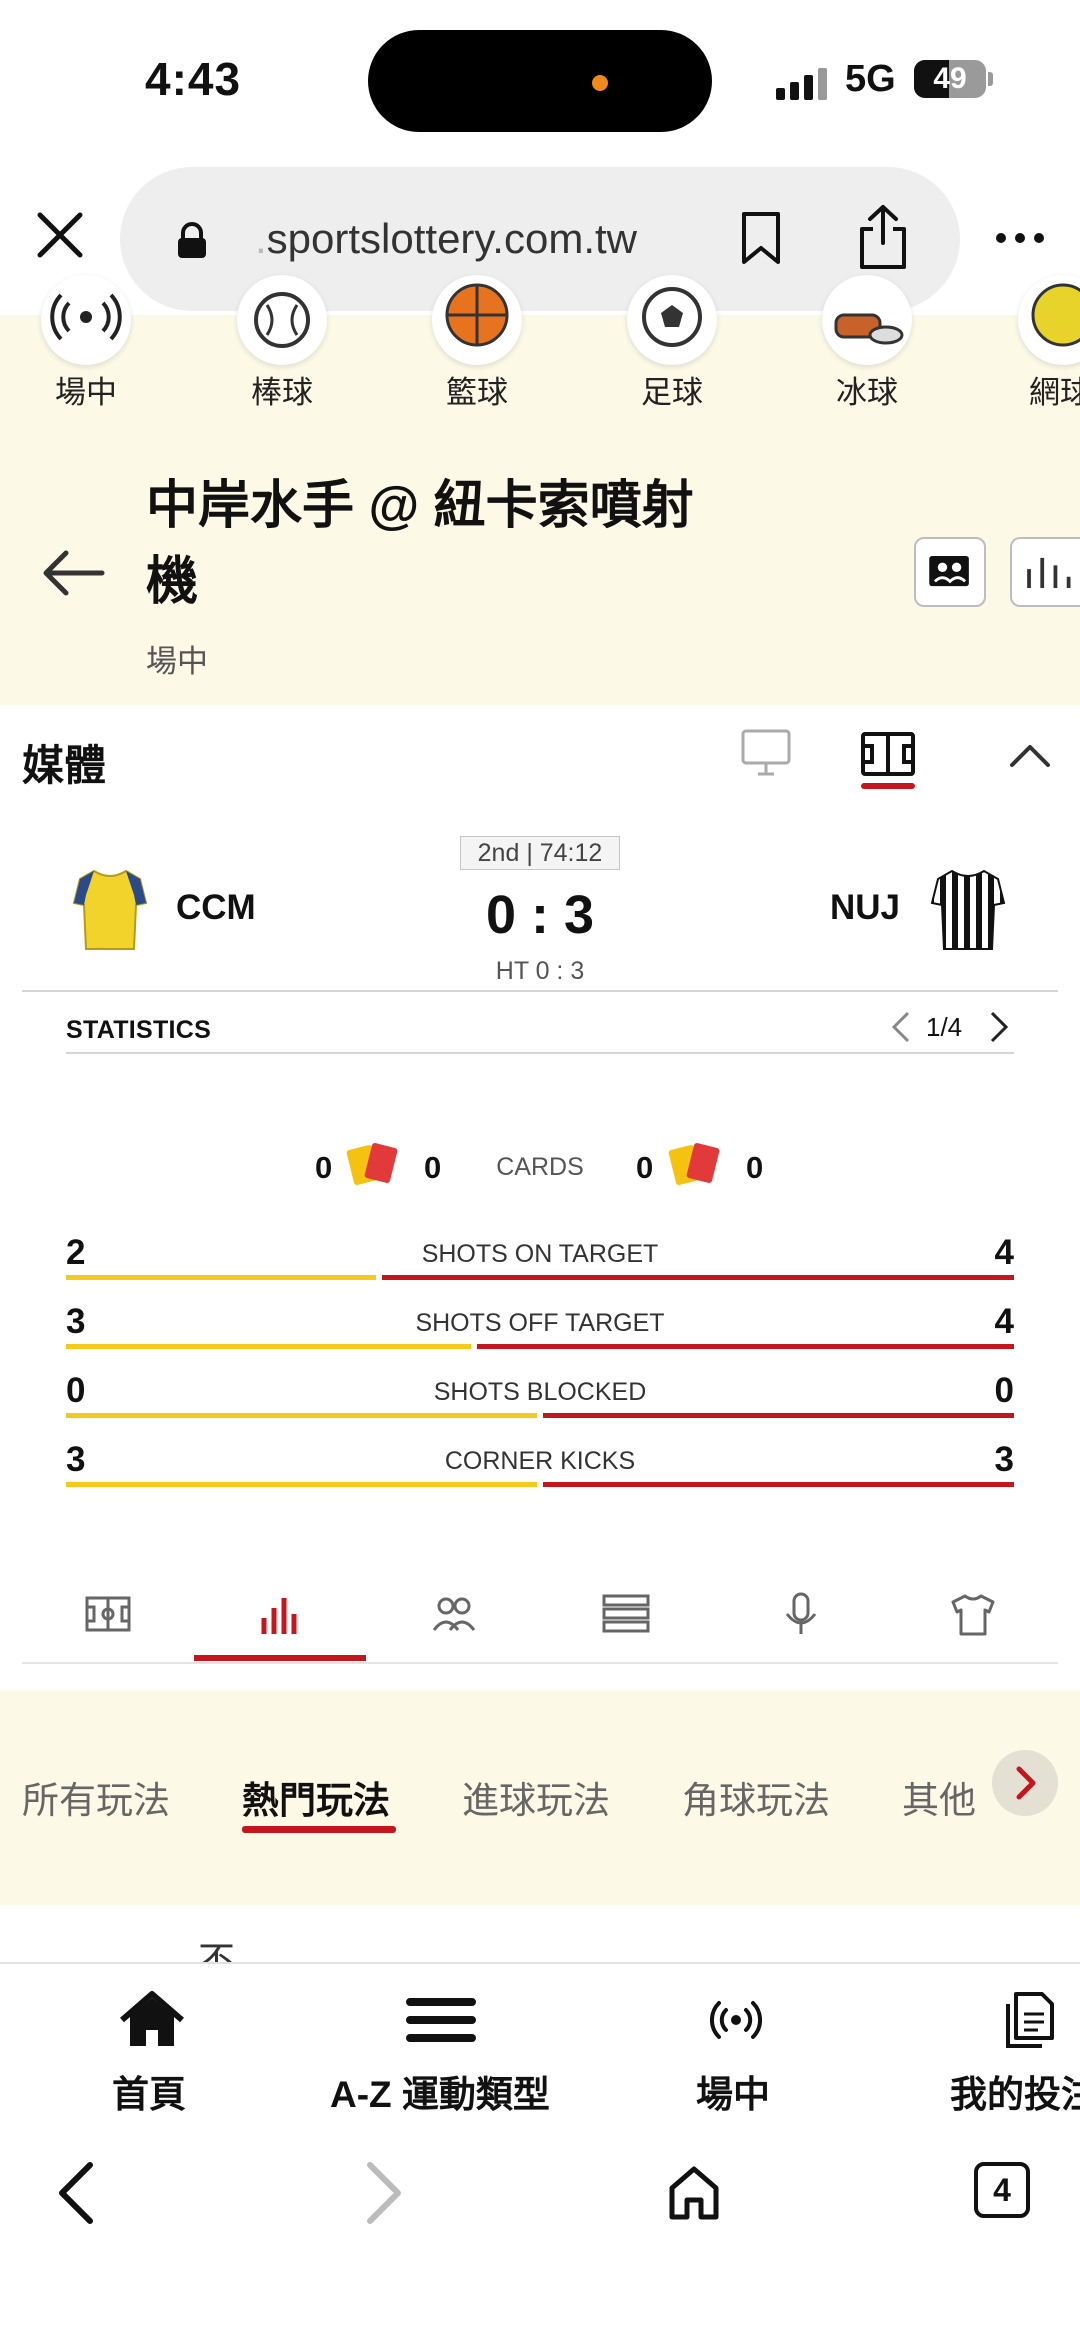  I want to click on share-icon, so click(883, 237).